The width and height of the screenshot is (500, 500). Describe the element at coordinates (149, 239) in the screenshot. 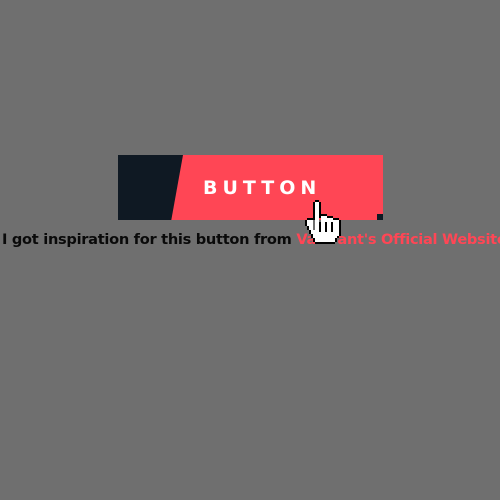

I see `caption-text: I got inspiration for this button from` at that location.